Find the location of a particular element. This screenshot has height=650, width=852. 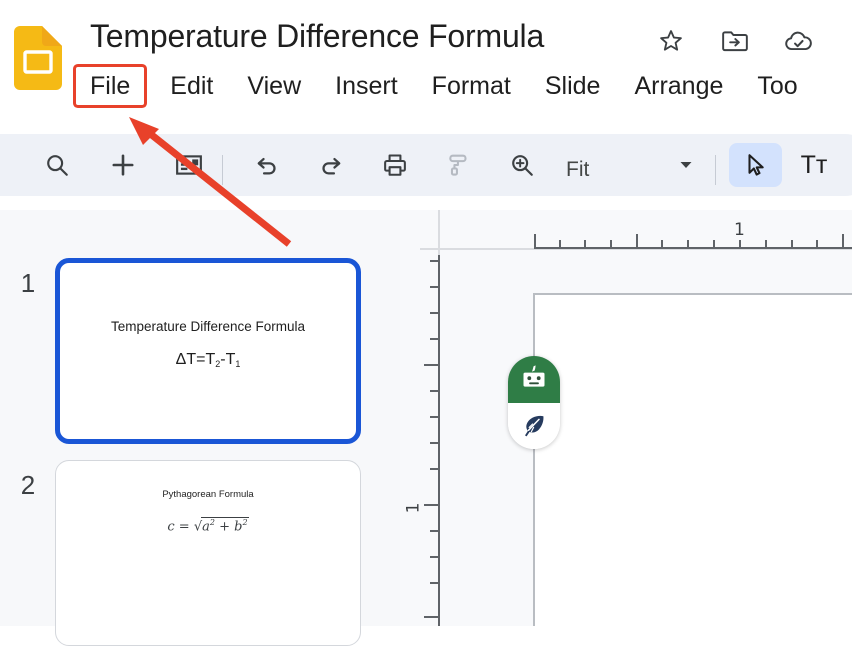

formula-part: a is located at coordinates (206, 527).